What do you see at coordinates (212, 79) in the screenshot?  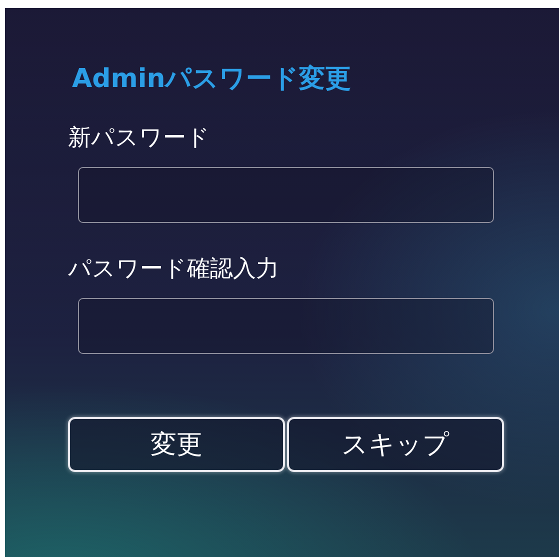 I see `dialog-title: Adminパスワード変更` at bounding box center [212, 79].